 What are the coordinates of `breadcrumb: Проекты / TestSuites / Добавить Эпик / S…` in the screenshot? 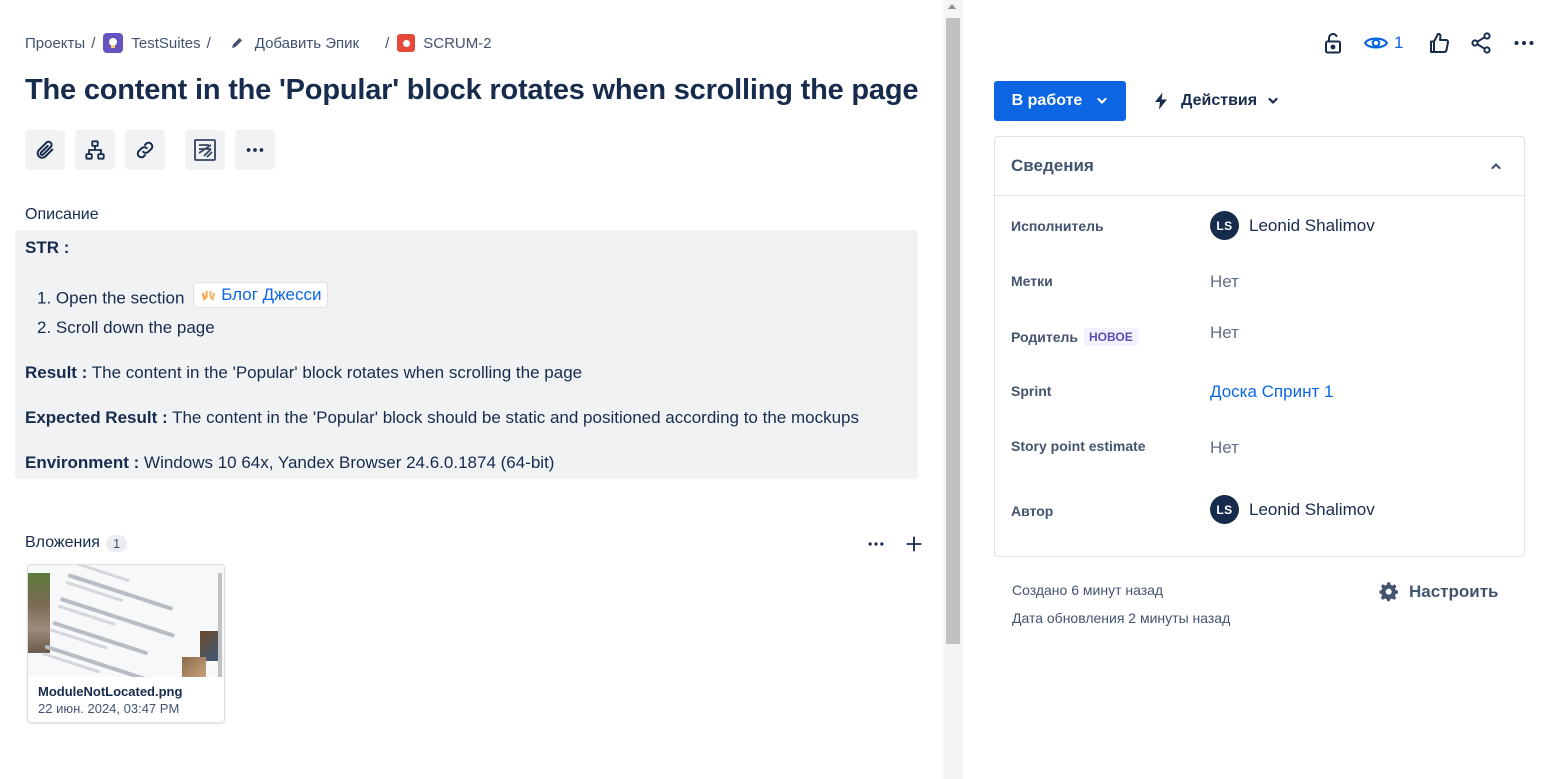 It's located at (258, 43).